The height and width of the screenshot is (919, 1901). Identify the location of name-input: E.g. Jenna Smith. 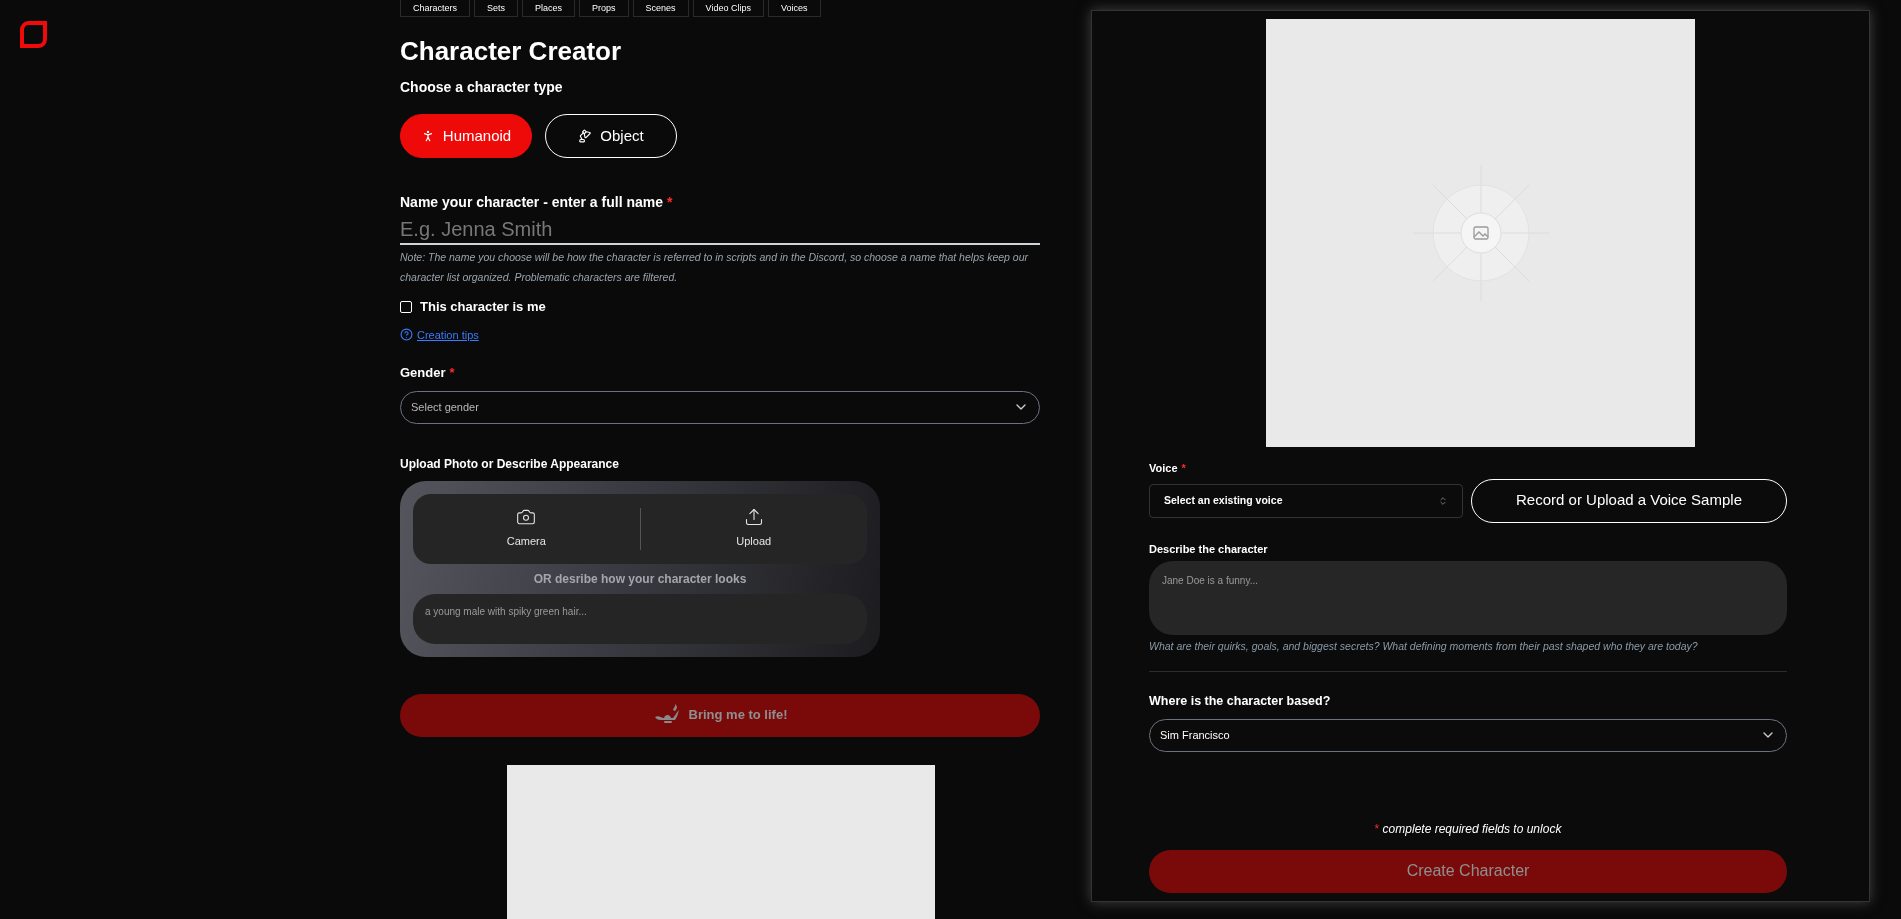
(720, 230).